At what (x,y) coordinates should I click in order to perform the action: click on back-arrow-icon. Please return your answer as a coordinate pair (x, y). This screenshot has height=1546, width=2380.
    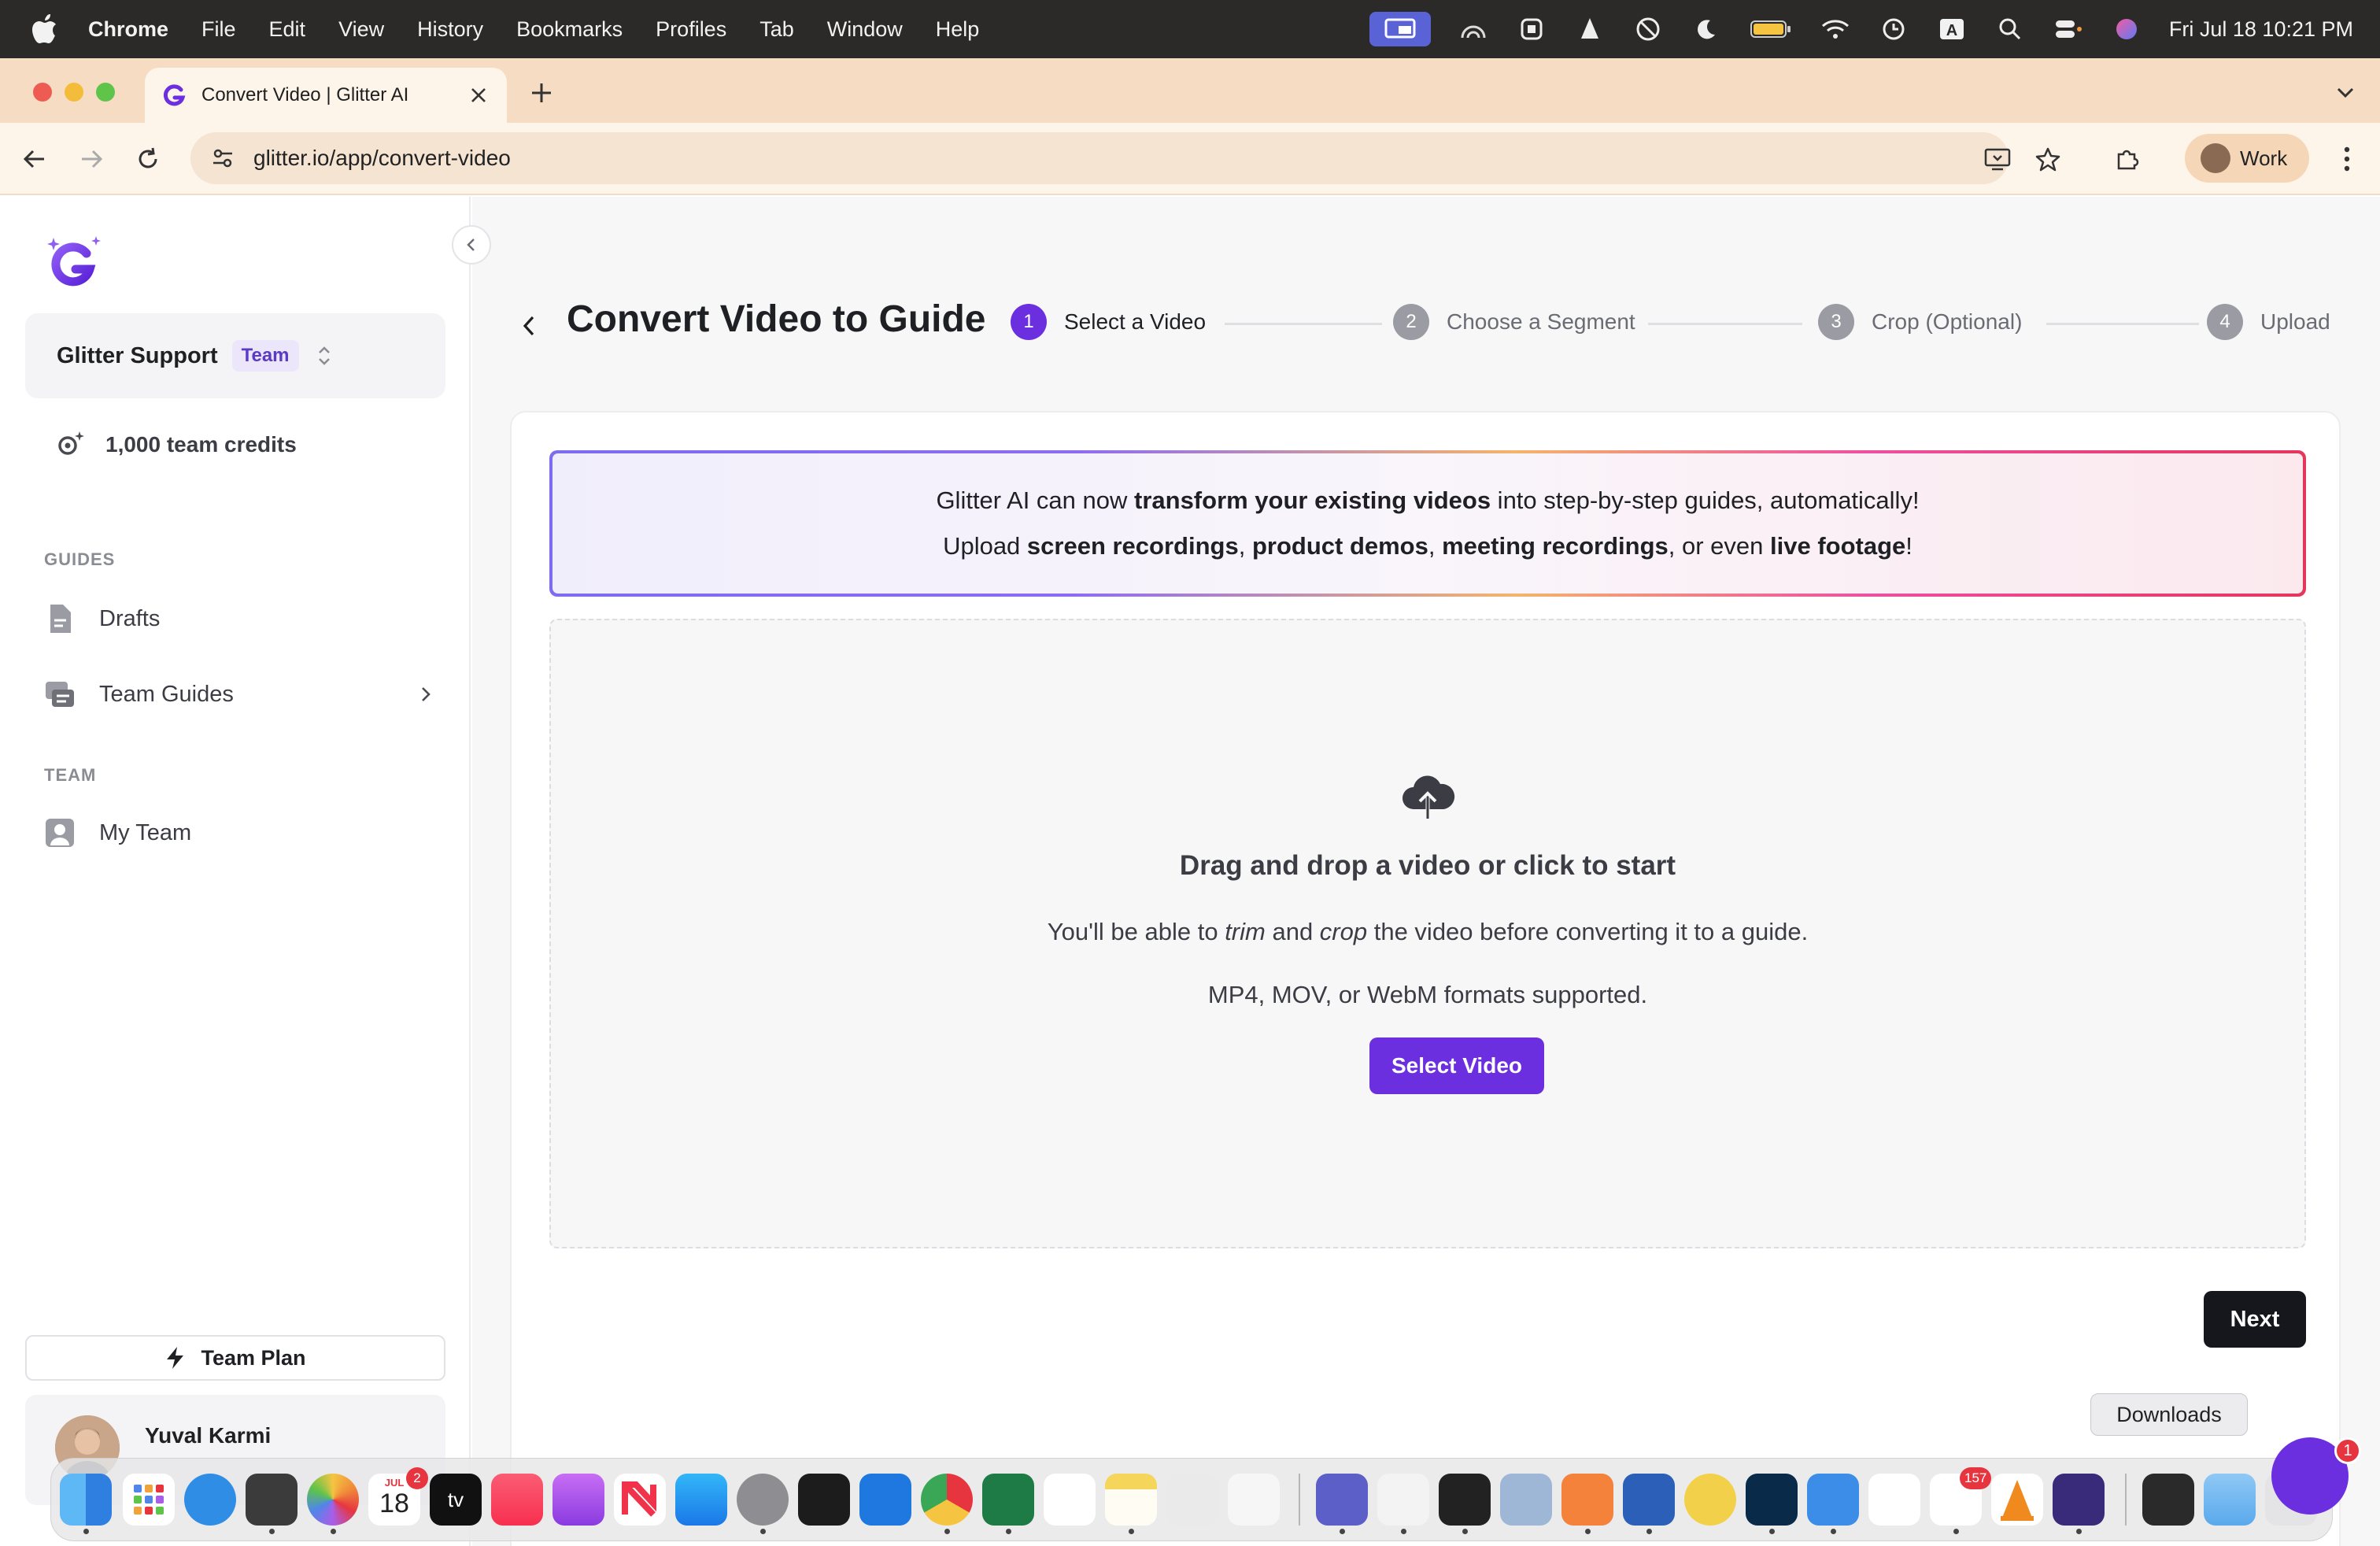
    Looking at the image, I should click on (35, 159).